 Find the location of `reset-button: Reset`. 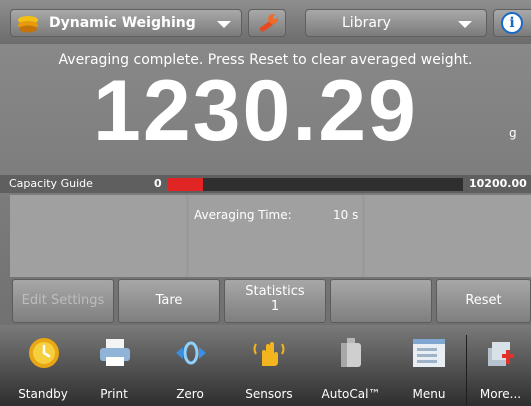

reset-button: Reset is located at coordinates (483, 301).